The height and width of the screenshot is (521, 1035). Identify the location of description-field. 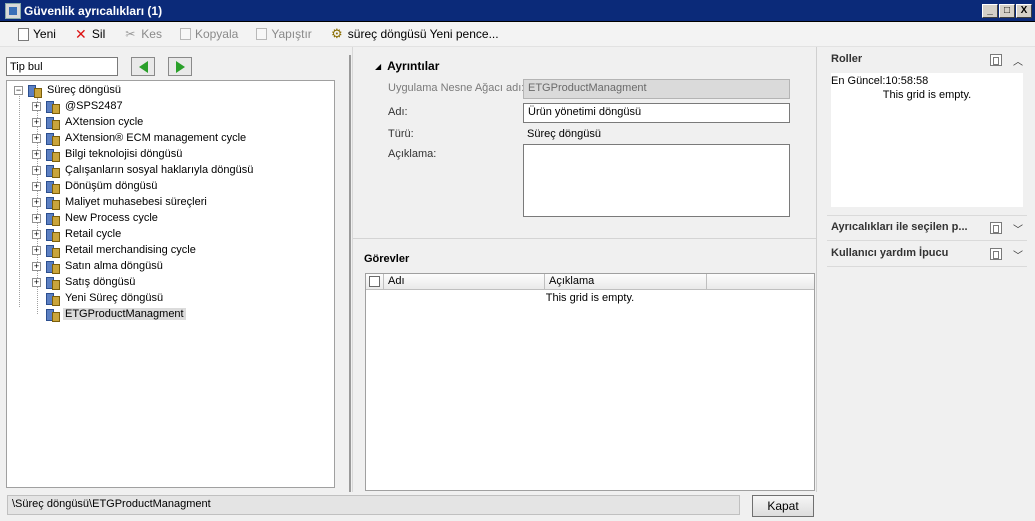
(656, 180).